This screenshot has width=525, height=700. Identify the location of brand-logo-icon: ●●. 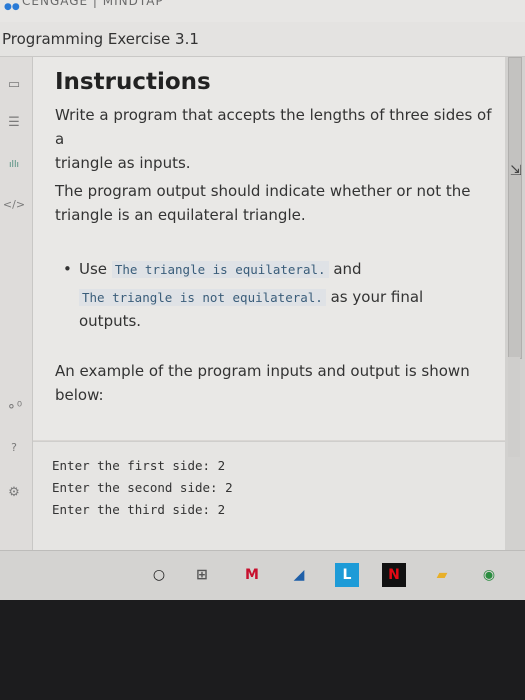
(12, 7).